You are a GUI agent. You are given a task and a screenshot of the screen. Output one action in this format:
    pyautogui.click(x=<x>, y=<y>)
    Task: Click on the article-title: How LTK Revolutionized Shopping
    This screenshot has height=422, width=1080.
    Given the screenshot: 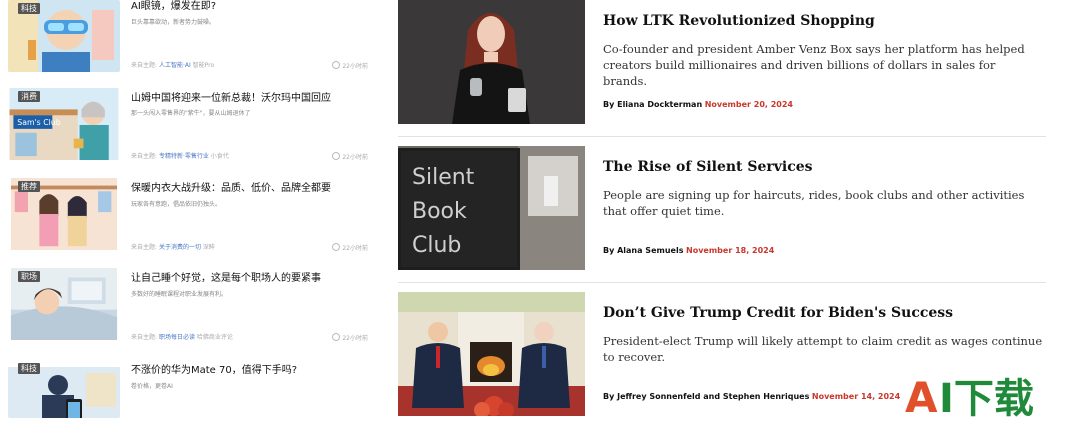 What is the action you would take?
    pyautogui.click(x=823, y=21)
    